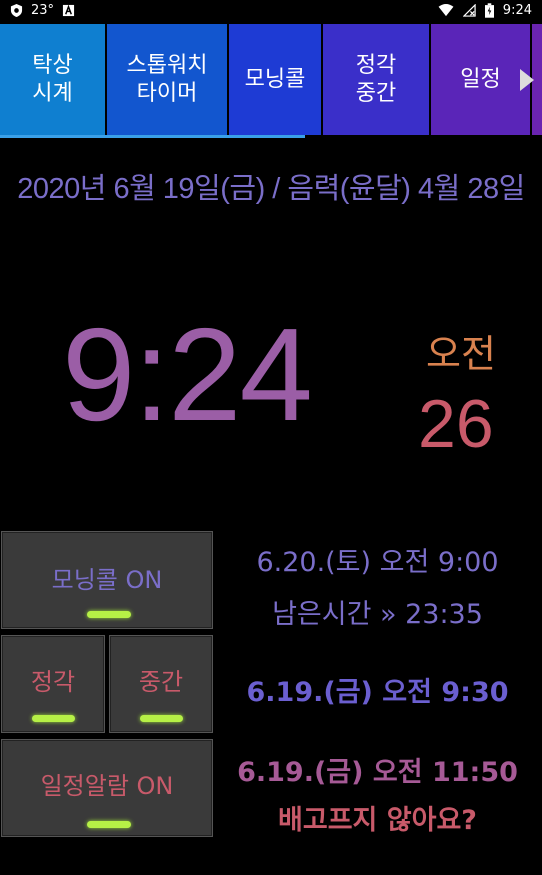 This screenshot has height=875, width=542. Describe the element at coordinates (53, 718) in the screenshot. I see `on-the-hour-led` at that location.